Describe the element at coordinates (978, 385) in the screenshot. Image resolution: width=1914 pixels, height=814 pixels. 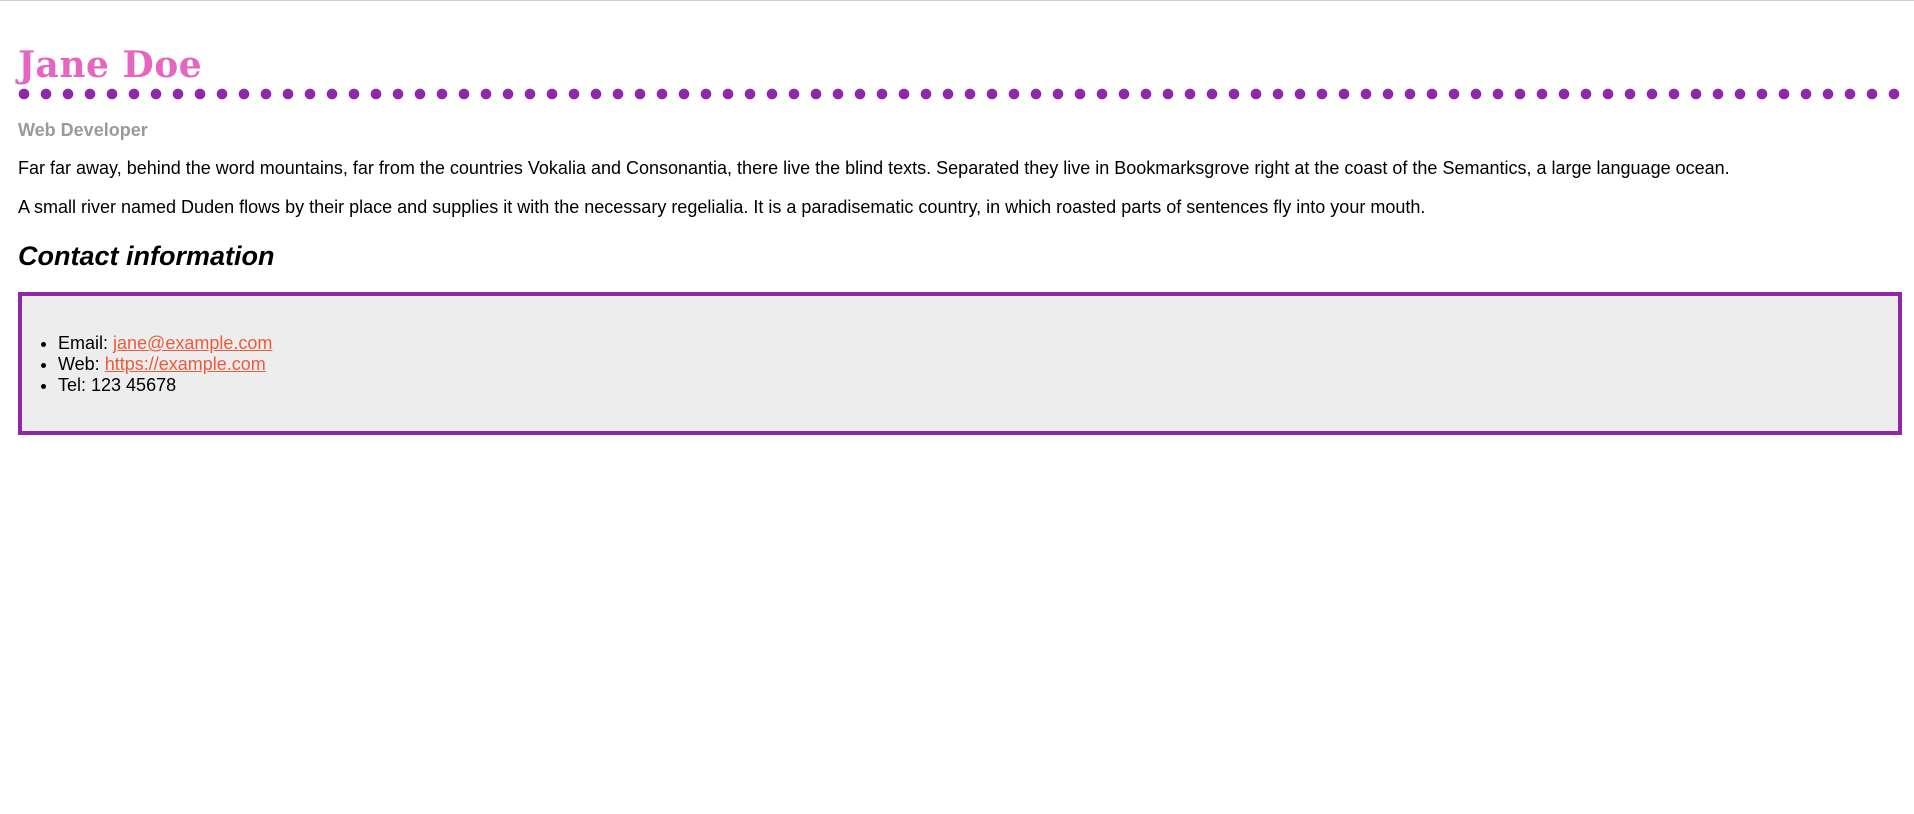
I see `contact-item-tel: Tel: 123 45678` at that location.